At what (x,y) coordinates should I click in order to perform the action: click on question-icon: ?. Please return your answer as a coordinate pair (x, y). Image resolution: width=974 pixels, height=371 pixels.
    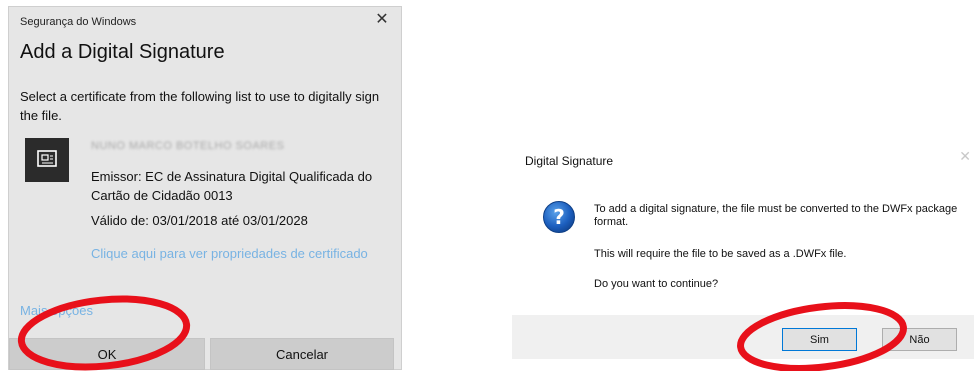
    Looking at the image, I should click on (559, 217).